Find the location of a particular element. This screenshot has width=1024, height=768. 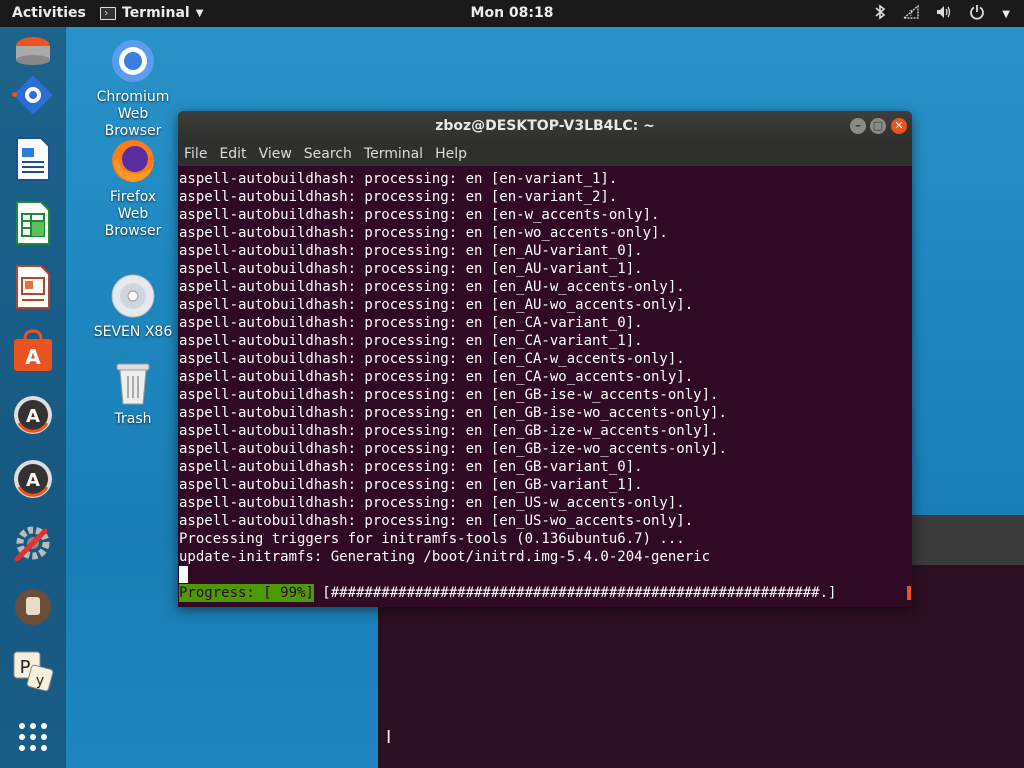

settings-tools-icon is located at coordinates (32, 544).